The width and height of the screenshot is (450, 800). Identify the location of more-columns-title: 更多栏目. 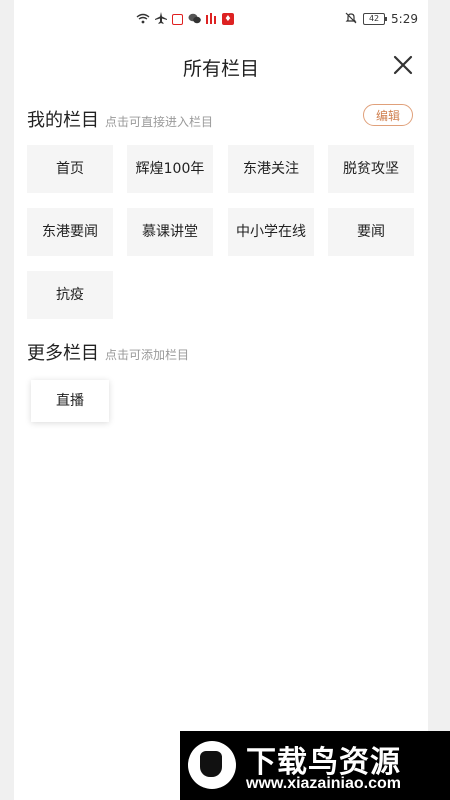
(63, 353).